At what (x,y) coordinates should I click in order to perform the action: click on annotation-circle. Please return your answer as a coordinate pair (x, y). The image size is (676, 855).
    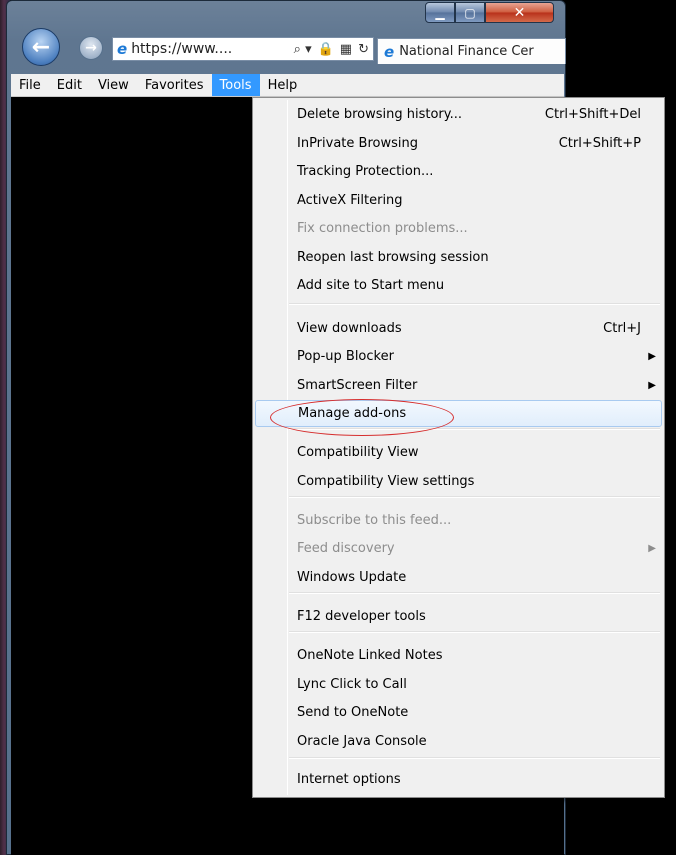
    Looking at the image, I should click on (362, 417).